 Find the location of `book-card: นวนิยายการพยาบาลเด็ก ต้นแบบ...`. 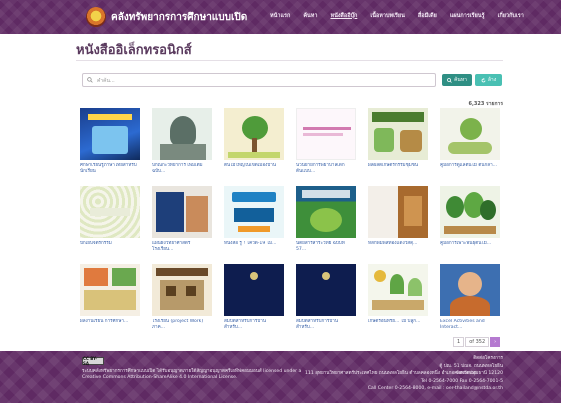

book-card: นวนิยายการพยาบาลเด็ก ต้นแบบ... is located at coordinates (326, 141).